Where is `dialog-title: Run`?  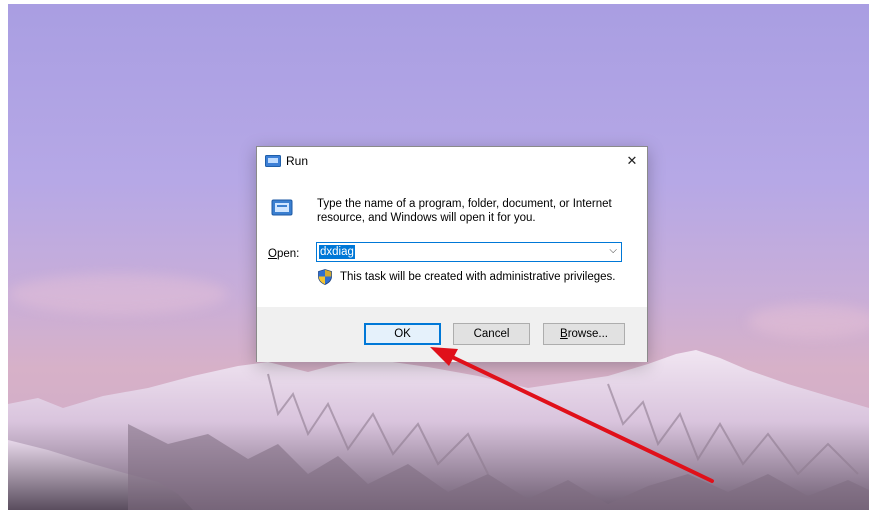
dialog-title: Run is located at coordinates (297, 161).